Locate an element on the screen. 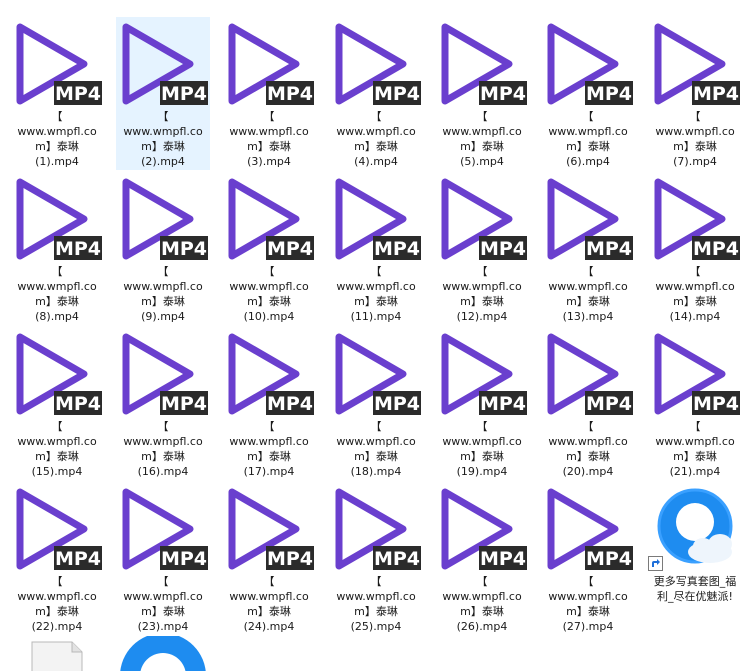 This screenshot has width=750, height=671. file-item: MP4 【www.wmpfl.co m】泰琳 (4).mp4 is located at coordinates (376, 93).